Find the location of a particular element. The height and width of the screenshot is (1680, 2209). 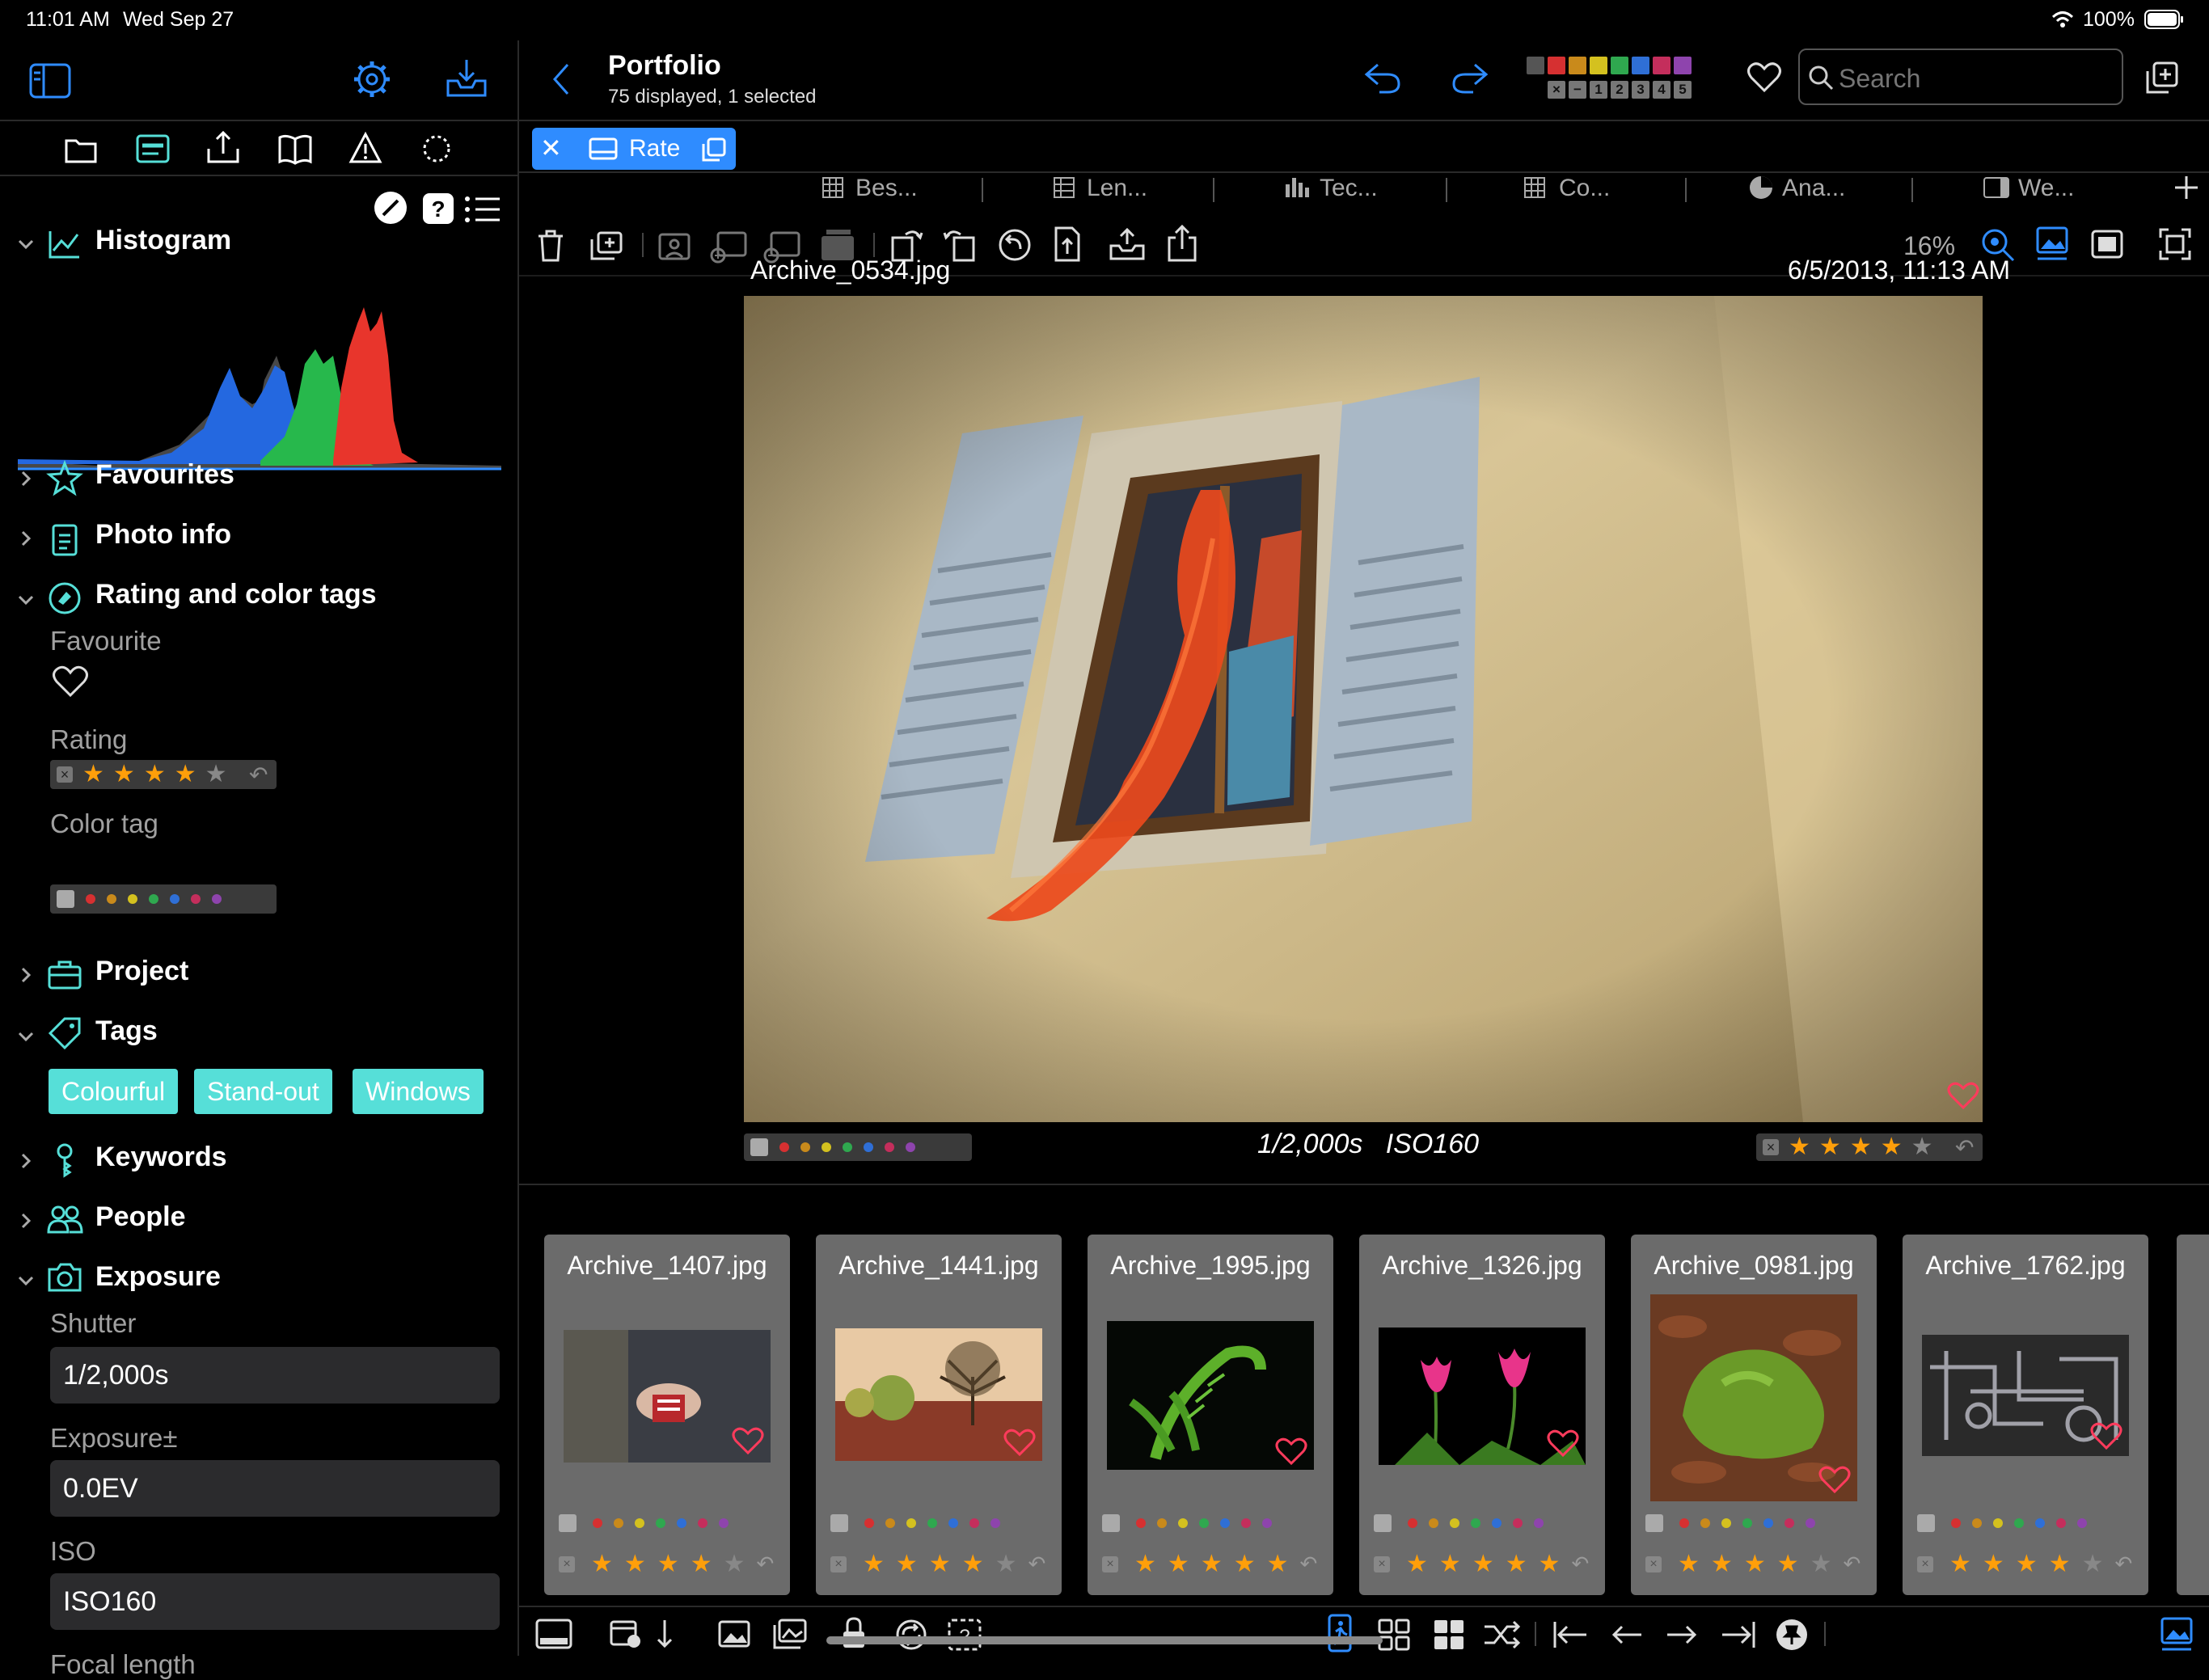

grid-view-filled-icon is located at coordinates (1449, 1635).